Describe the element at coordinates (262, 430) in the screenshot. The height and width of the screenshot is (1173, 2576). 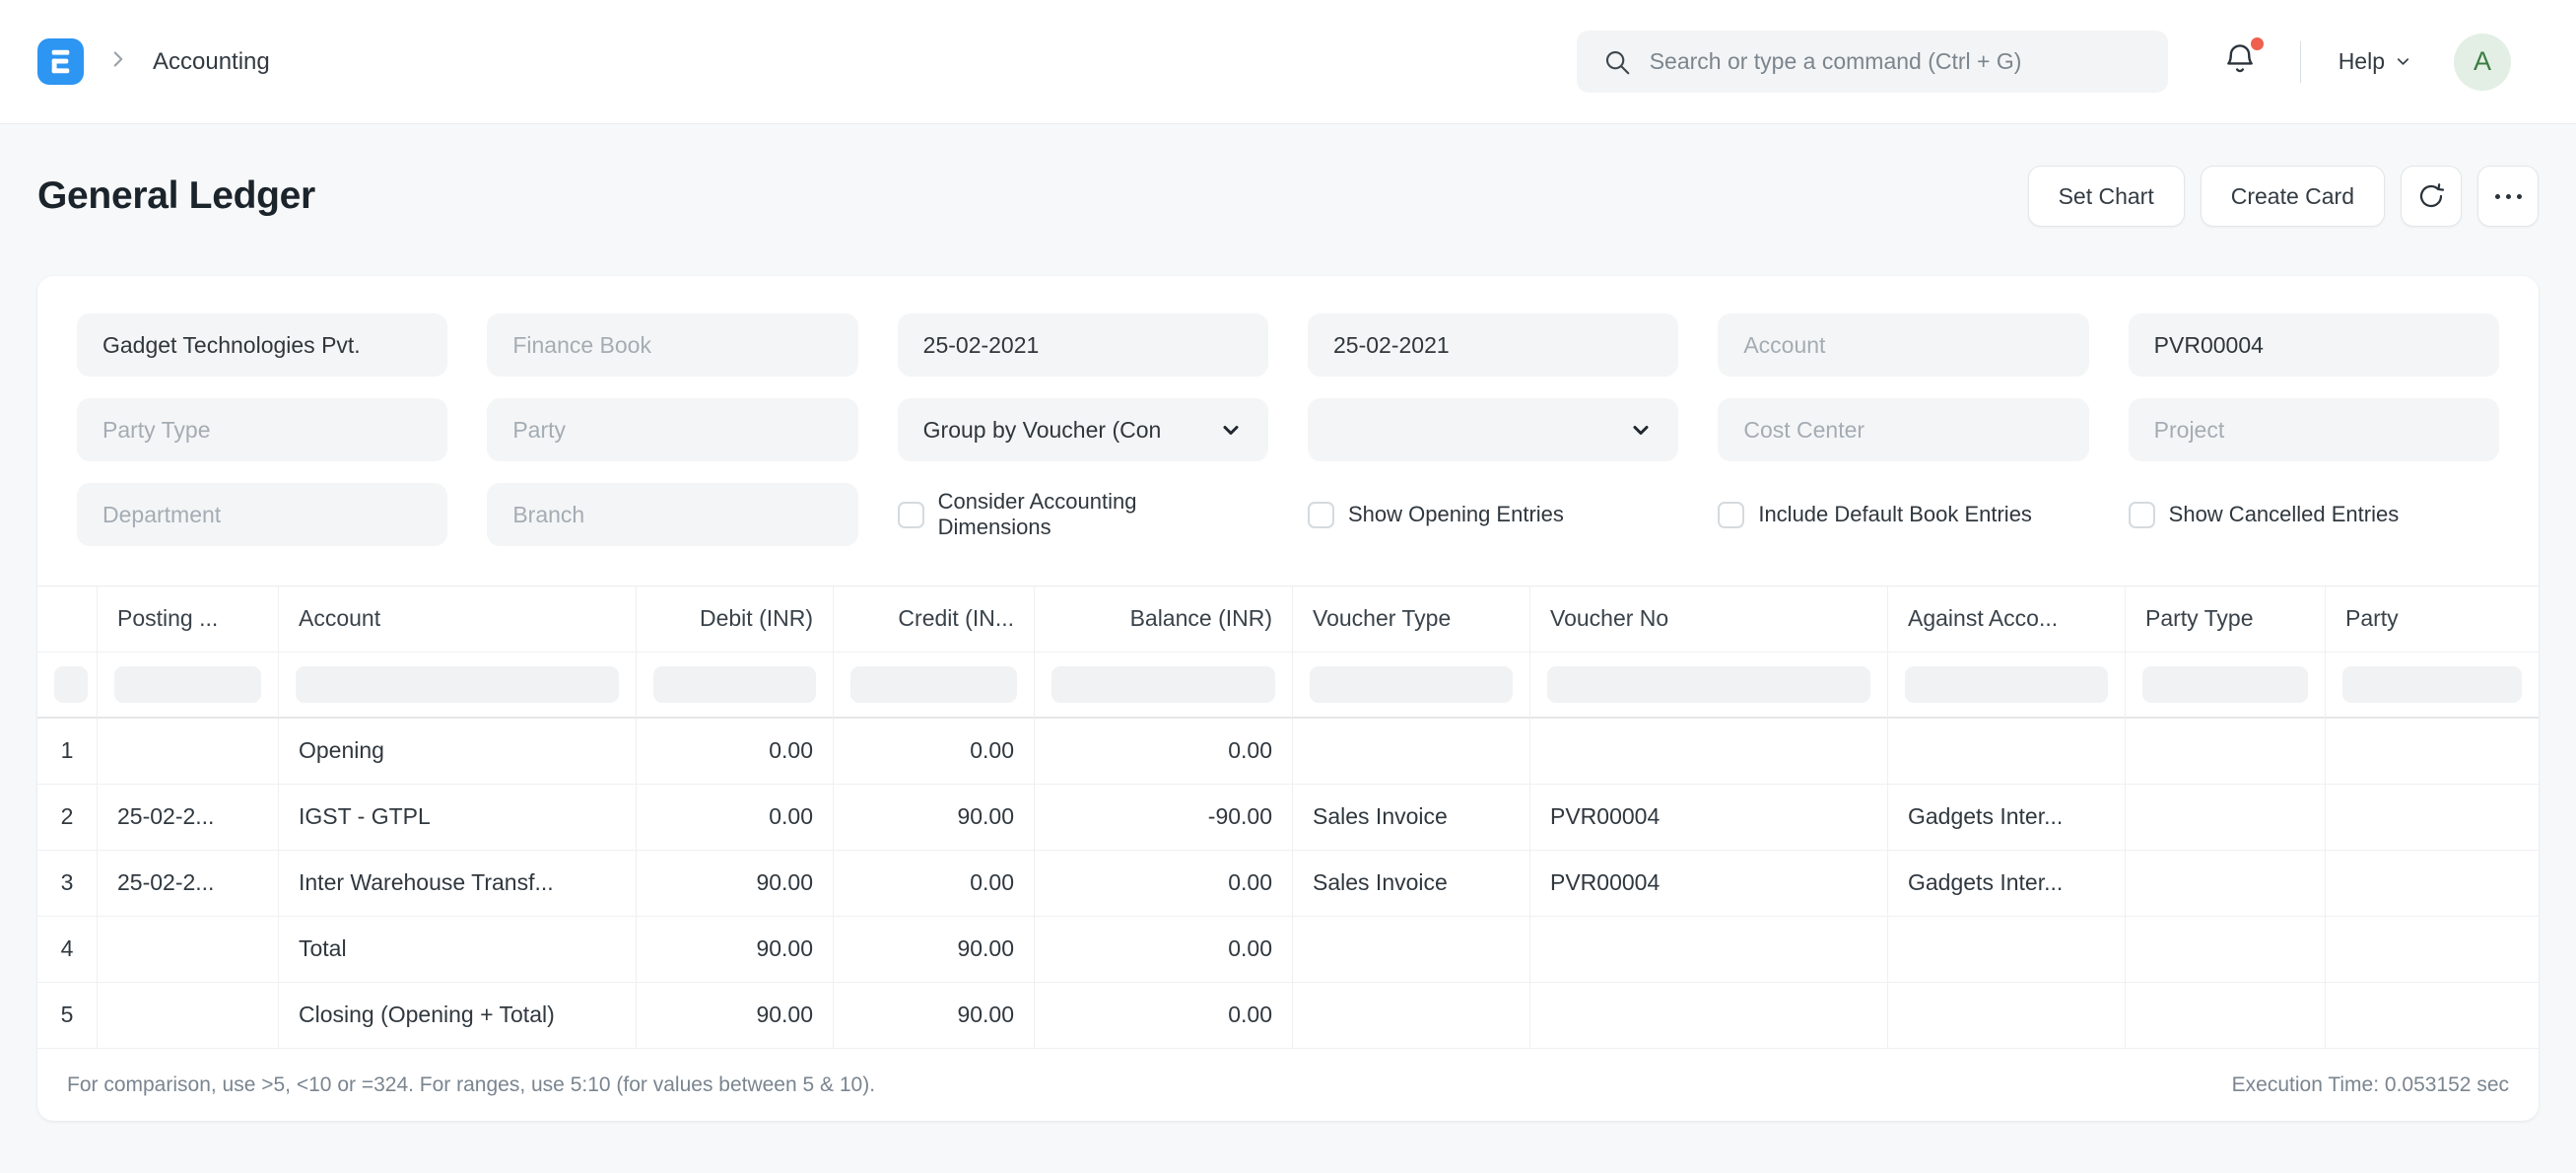
I see `party-type-filter: Party Type` at that location.